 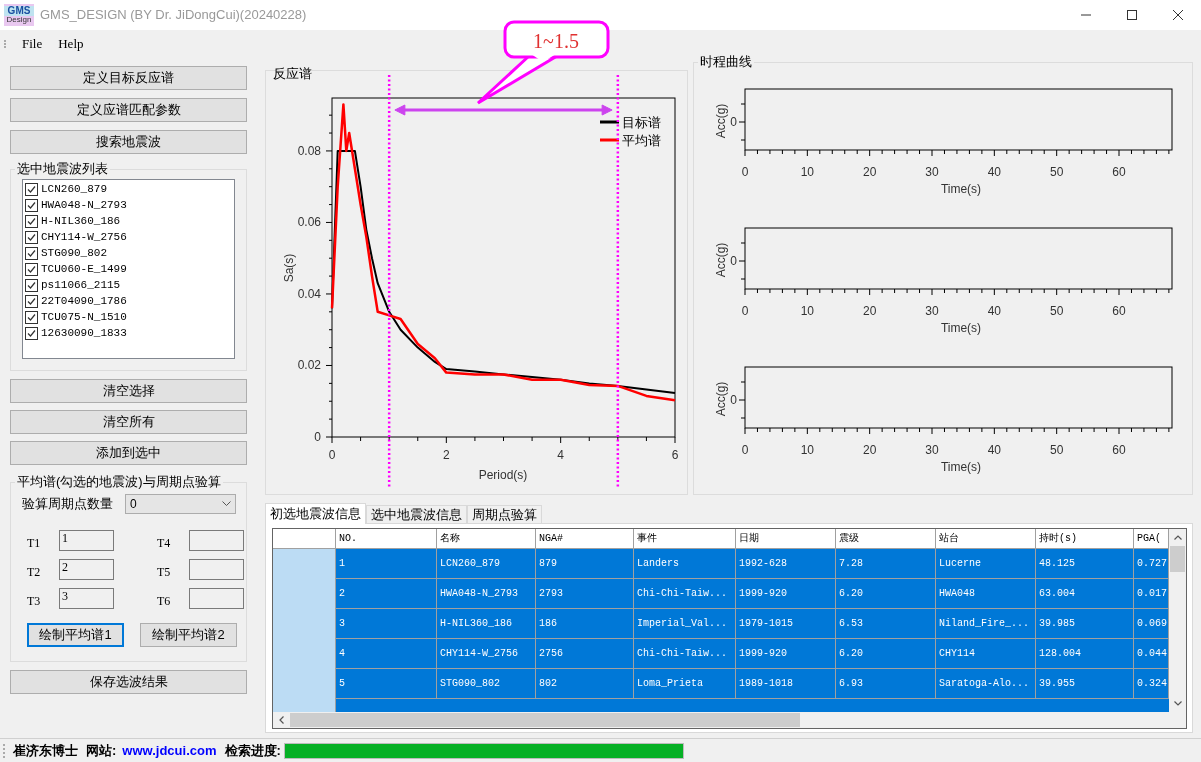 I want to click on group-title: 平均谱(勾选的地震波)与周期点验算, so click(x=119, y=482).